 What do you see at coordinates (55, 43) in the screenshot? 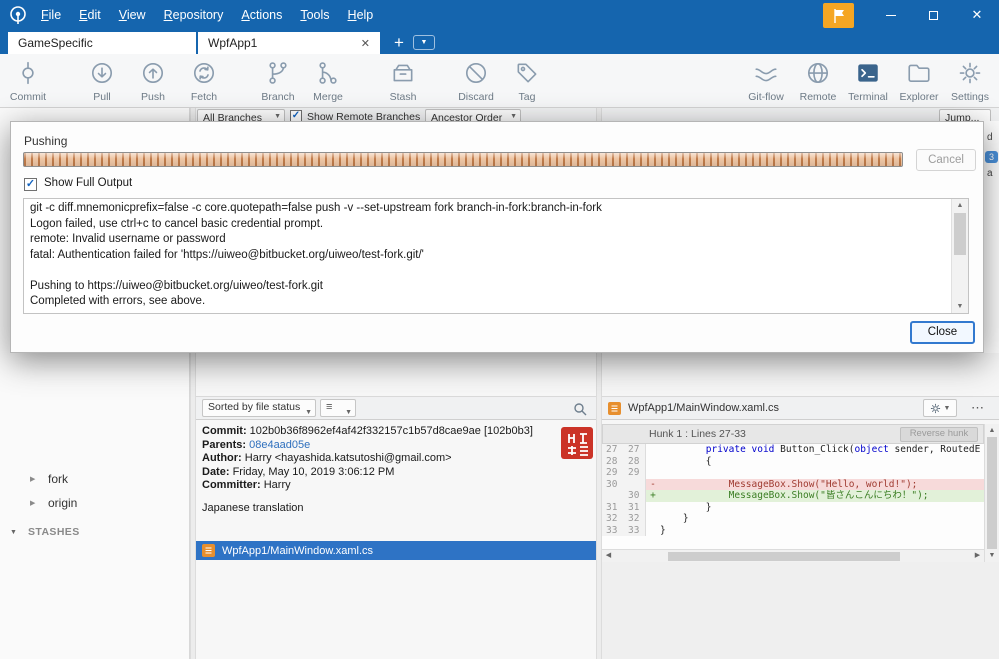
I see `tab-label: GameSpecific` at bounding box center [55, 43].